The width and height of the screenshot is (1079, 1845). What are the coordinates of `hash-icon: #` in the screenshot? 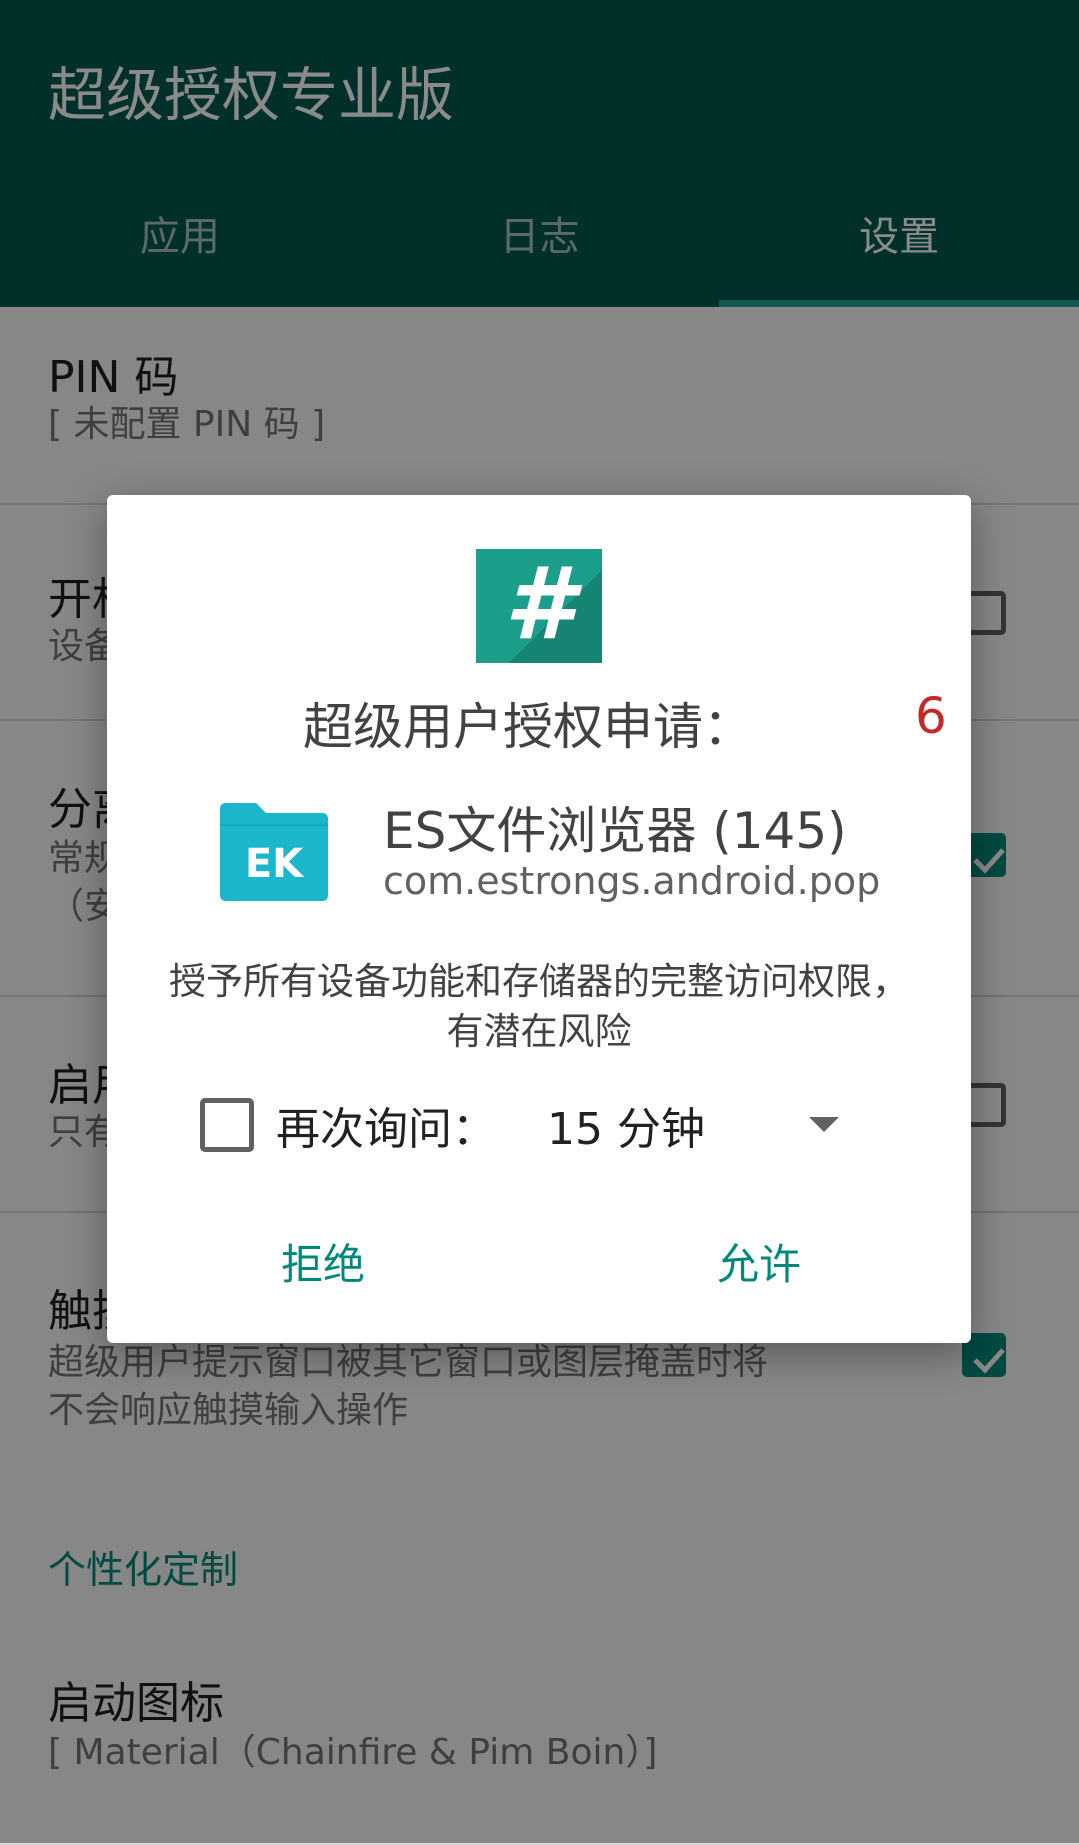 It's located at (539, 606).